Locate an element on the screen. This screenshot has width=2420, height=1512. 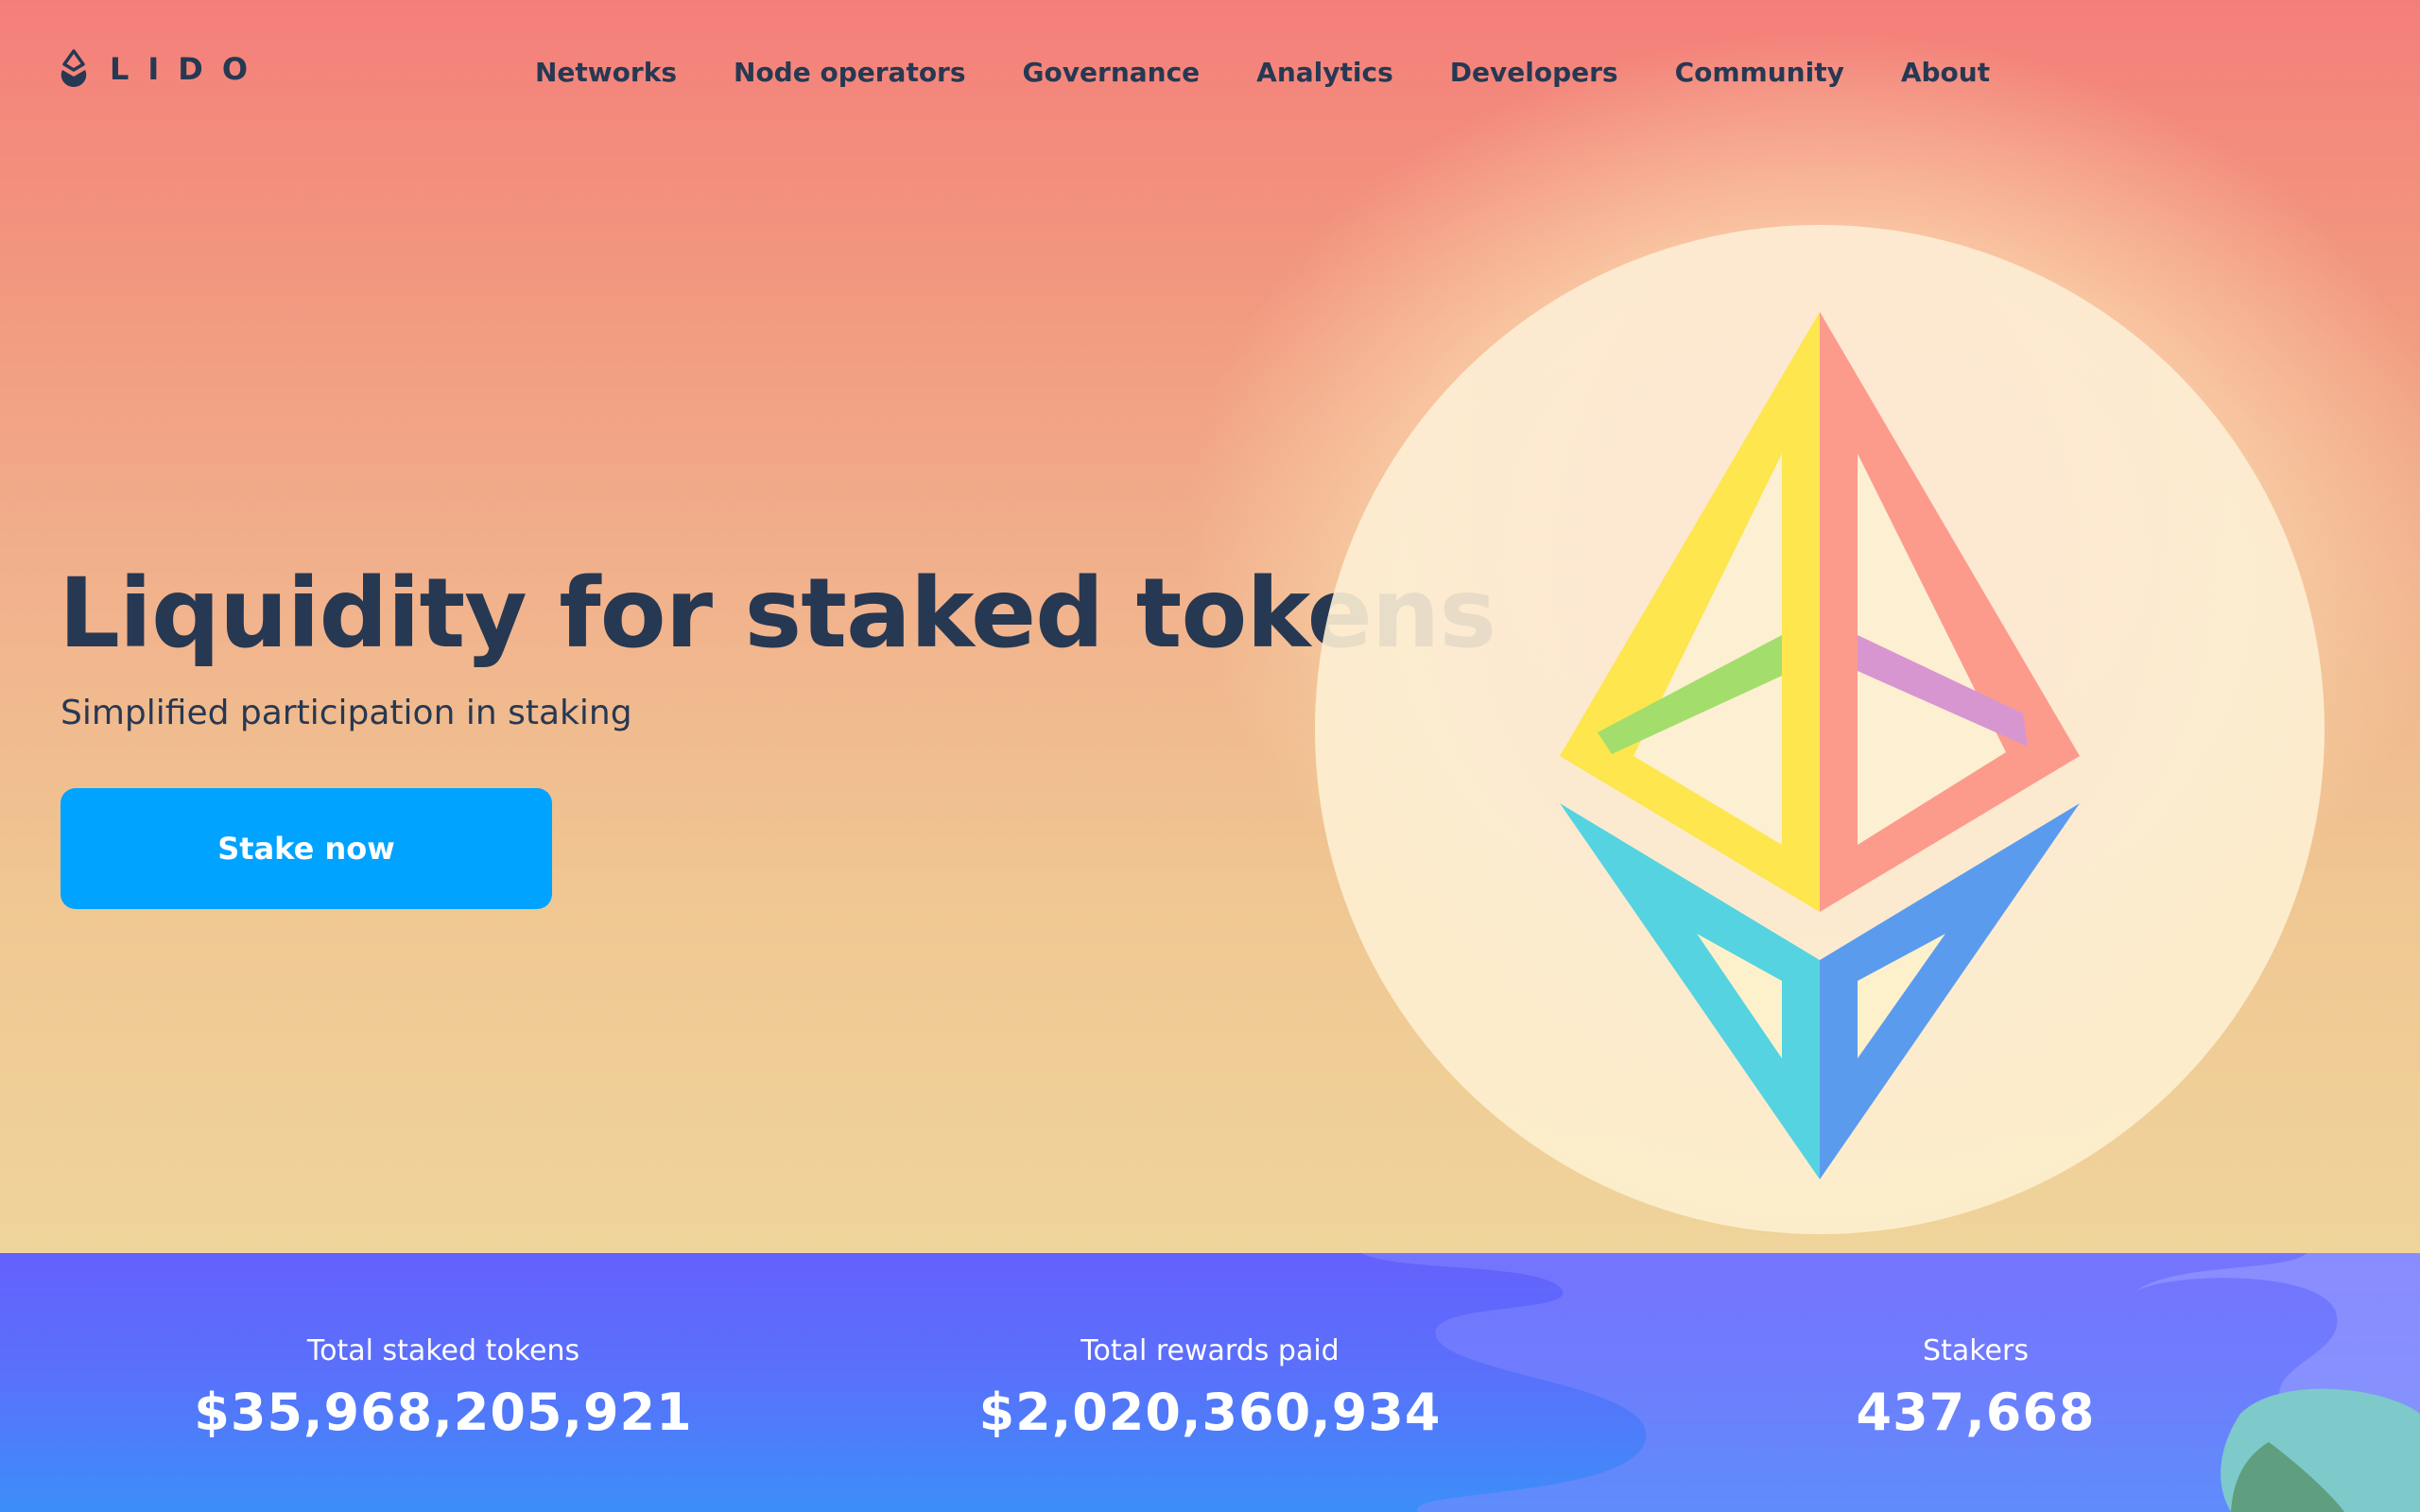
stat-value: 437,668 is located at coordinates (1976, 1412).